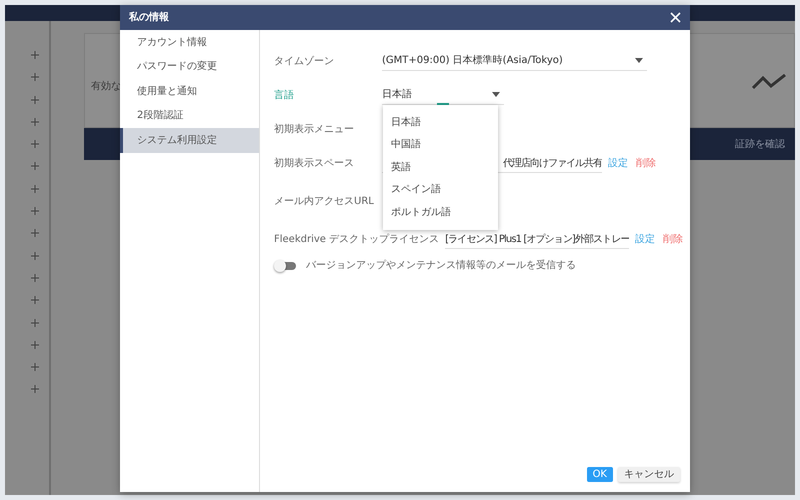  I want to click on toggle-label: バージョンアップやメンテナンス情報等のメールを受信する, so click(441, 265).